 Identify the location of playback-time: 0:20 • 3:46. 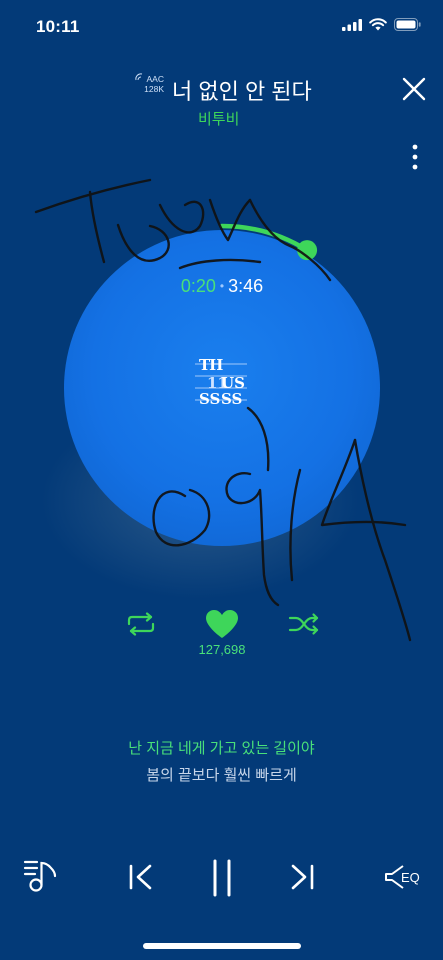
(222, 286).